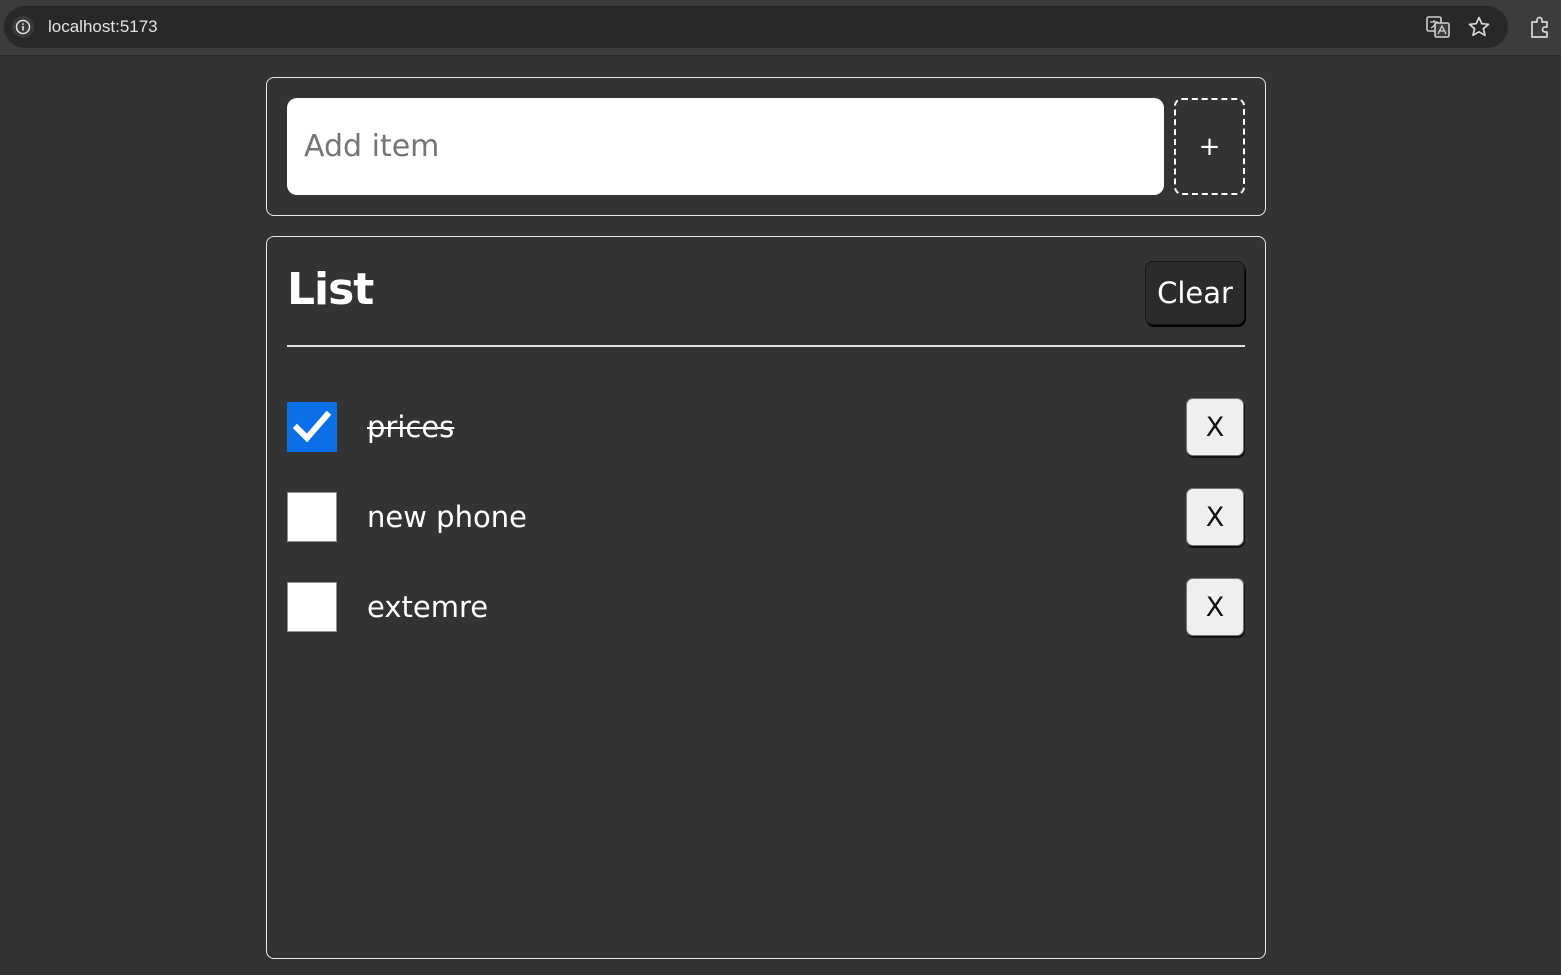 The width and height of the screenshot is (1561, 975). I want to click on list-item: new phone X, so click(766, 517).